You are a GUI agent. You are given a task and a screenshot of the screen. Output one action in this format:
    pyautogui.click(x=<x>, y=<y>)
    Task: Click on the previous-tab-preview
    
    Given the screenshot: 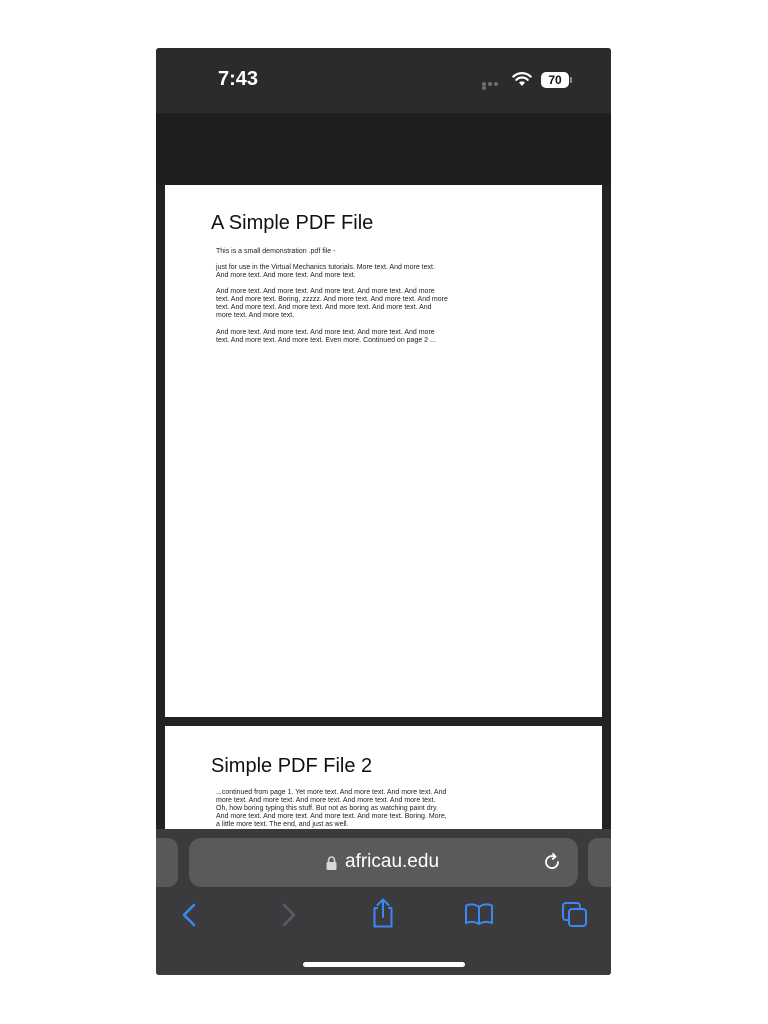 What is the action you would take?
    pyautogui.click(x=167, y=862)
    